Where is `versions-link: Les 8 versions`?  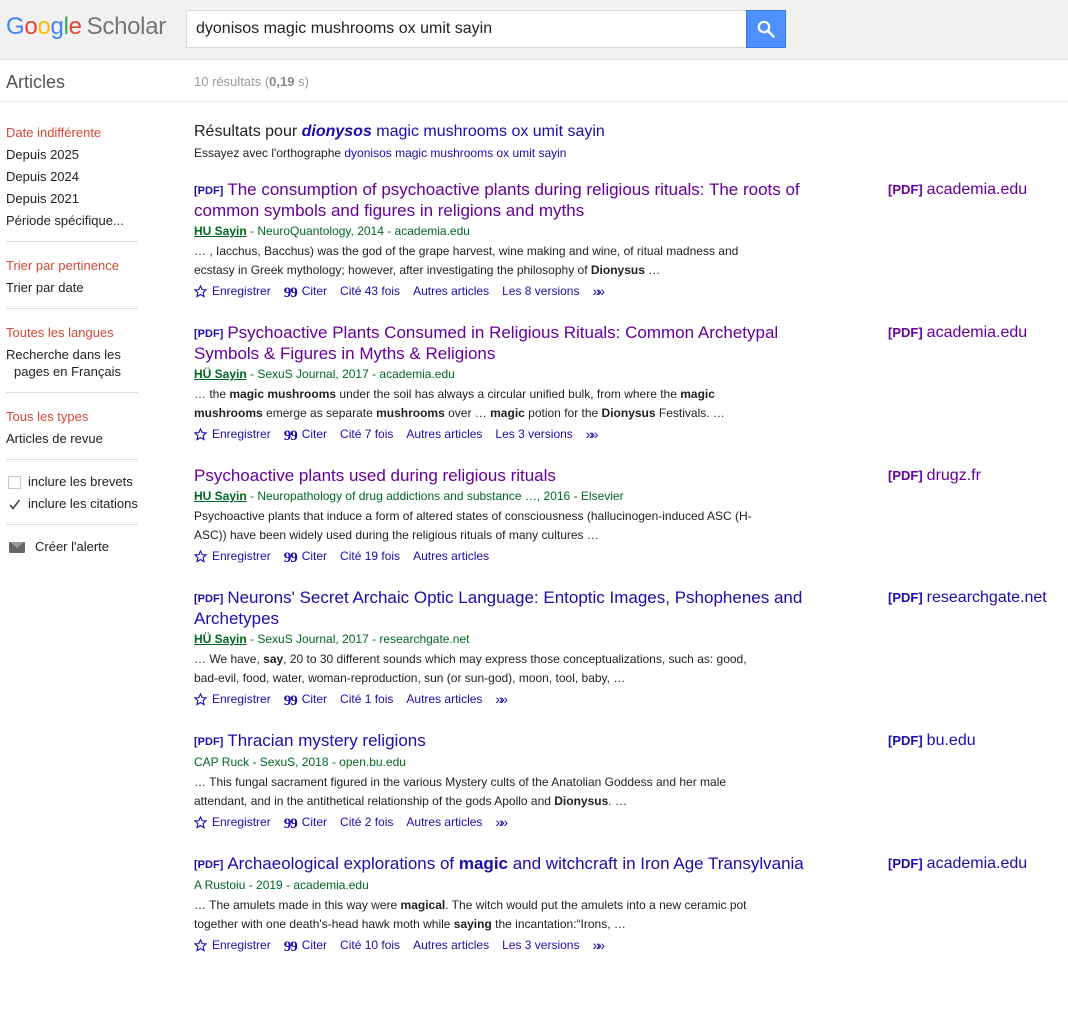 versions-link: Les 8 versions is located at coordinates (540, 291).